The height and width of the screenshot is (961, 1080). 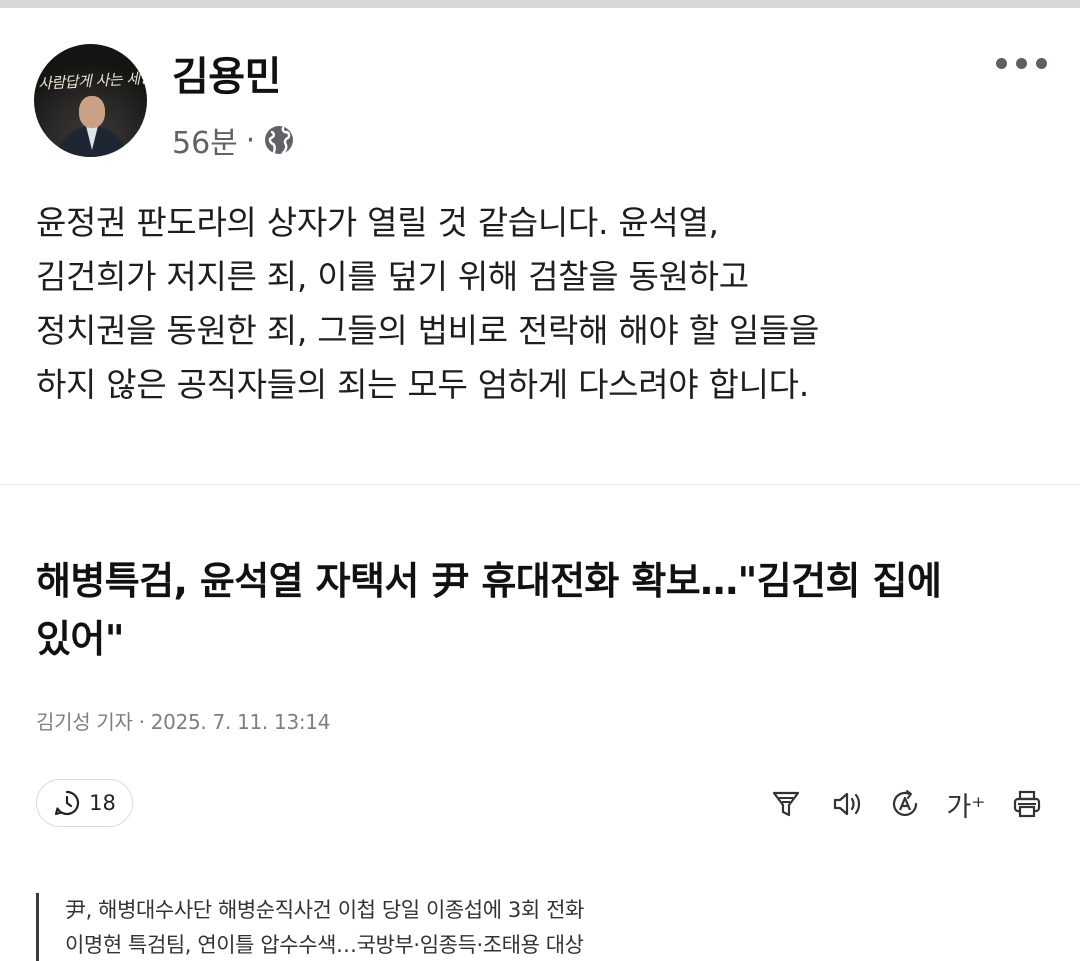 What do you see at coordinates (84, 803) in the screenshot?
I see `comments-button: 18` at bounding box center [84, 803].